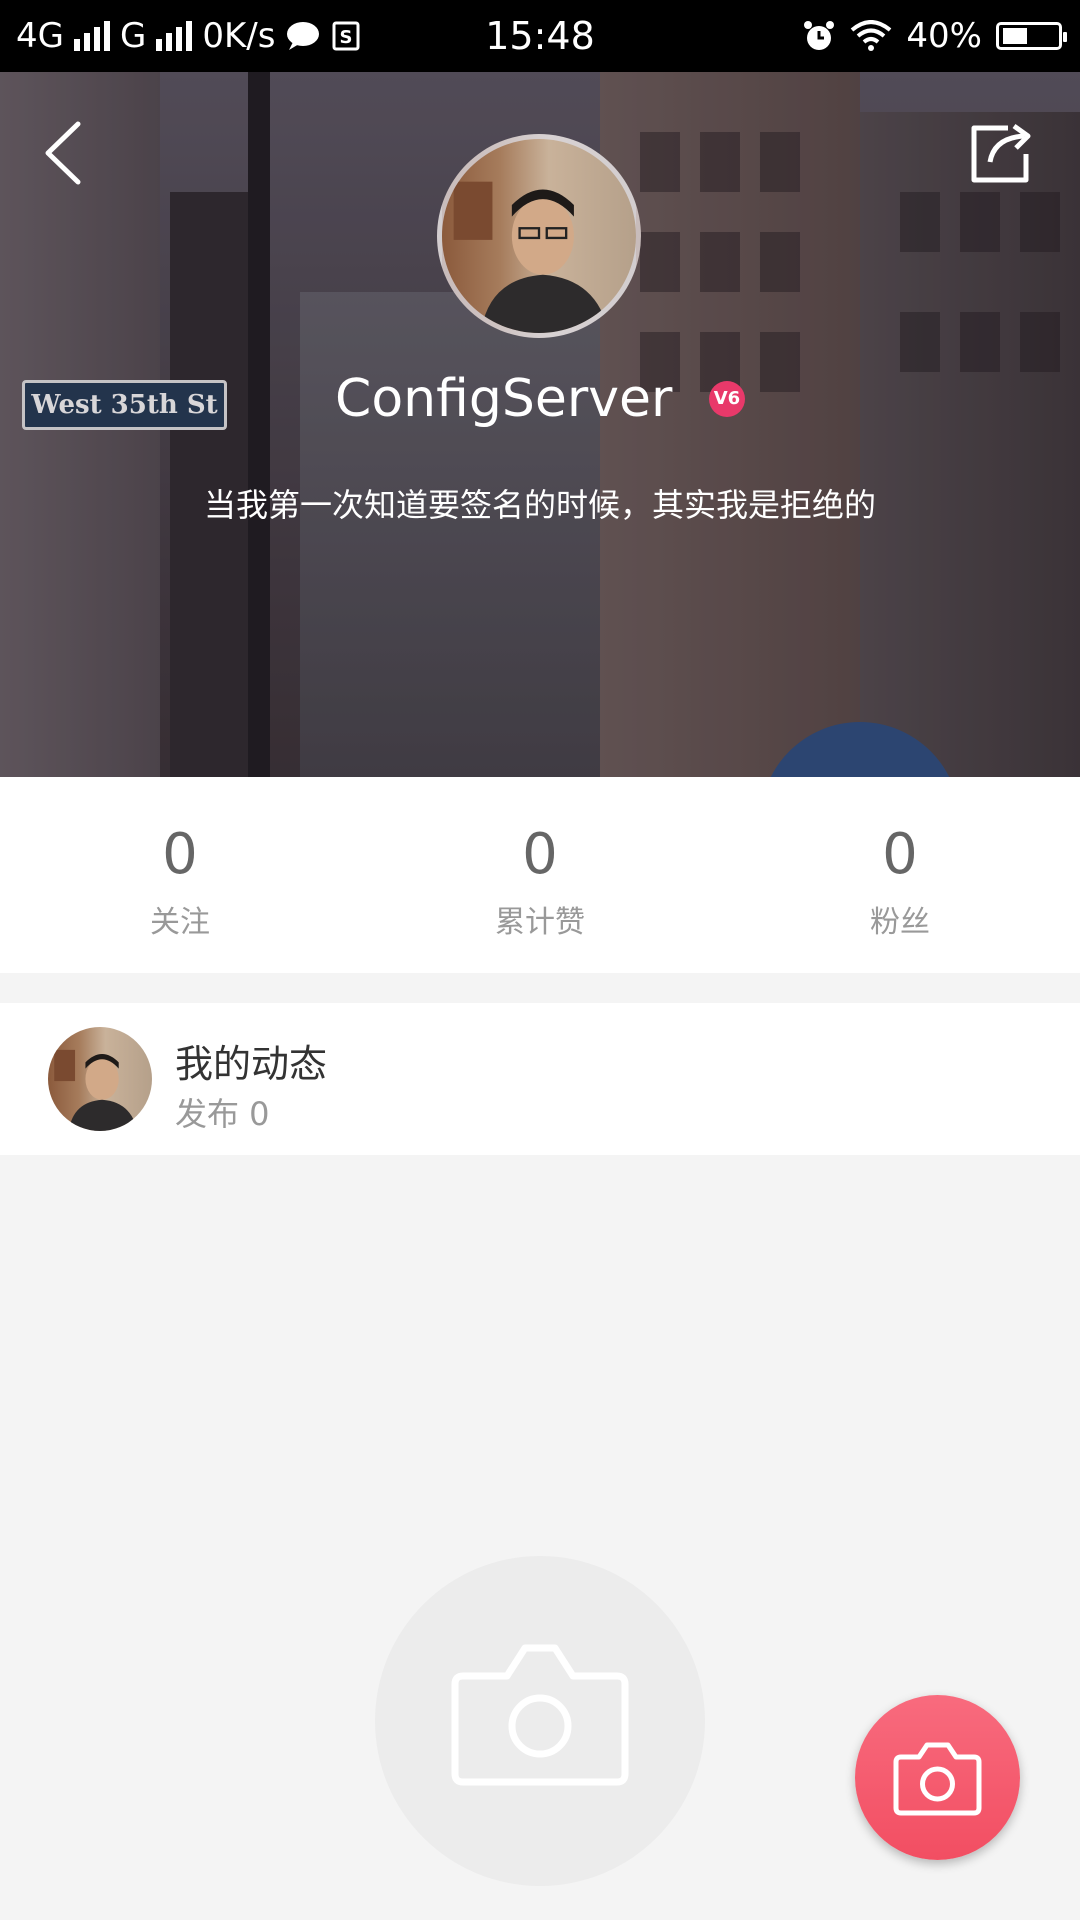  Describe the element at coordinates (900, 922) in the screenshot. I see `stat-label: 粉丝` at that location.